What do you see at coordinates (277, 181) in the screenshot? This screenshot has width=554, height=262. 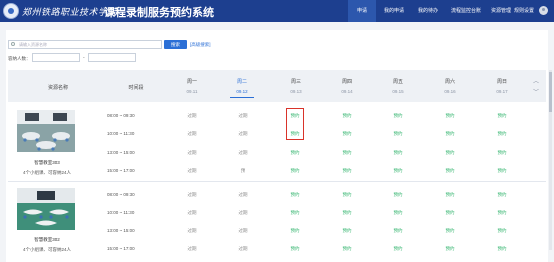 I see `room-divider` at bounding box center [277, 181].